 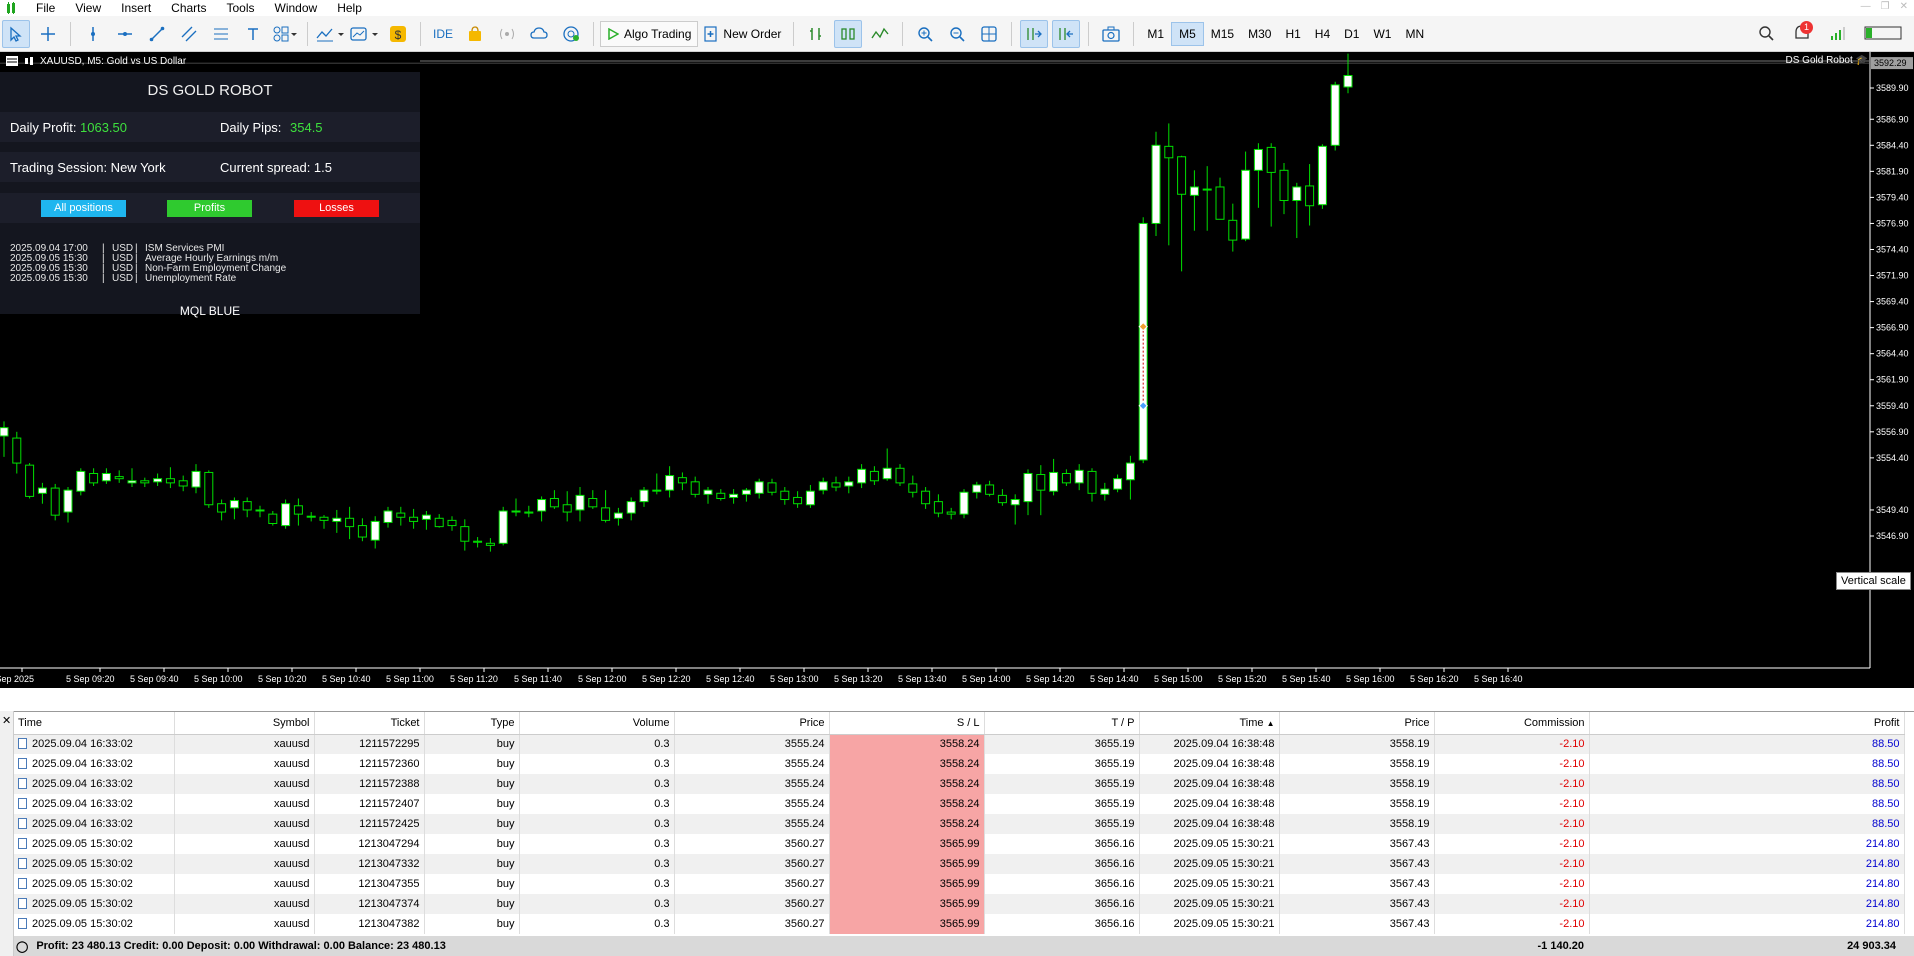 What do you see at coordinates (336, 208) in the screenshot?
I see `losses-button: Losses` at bounding box center [336, 208].